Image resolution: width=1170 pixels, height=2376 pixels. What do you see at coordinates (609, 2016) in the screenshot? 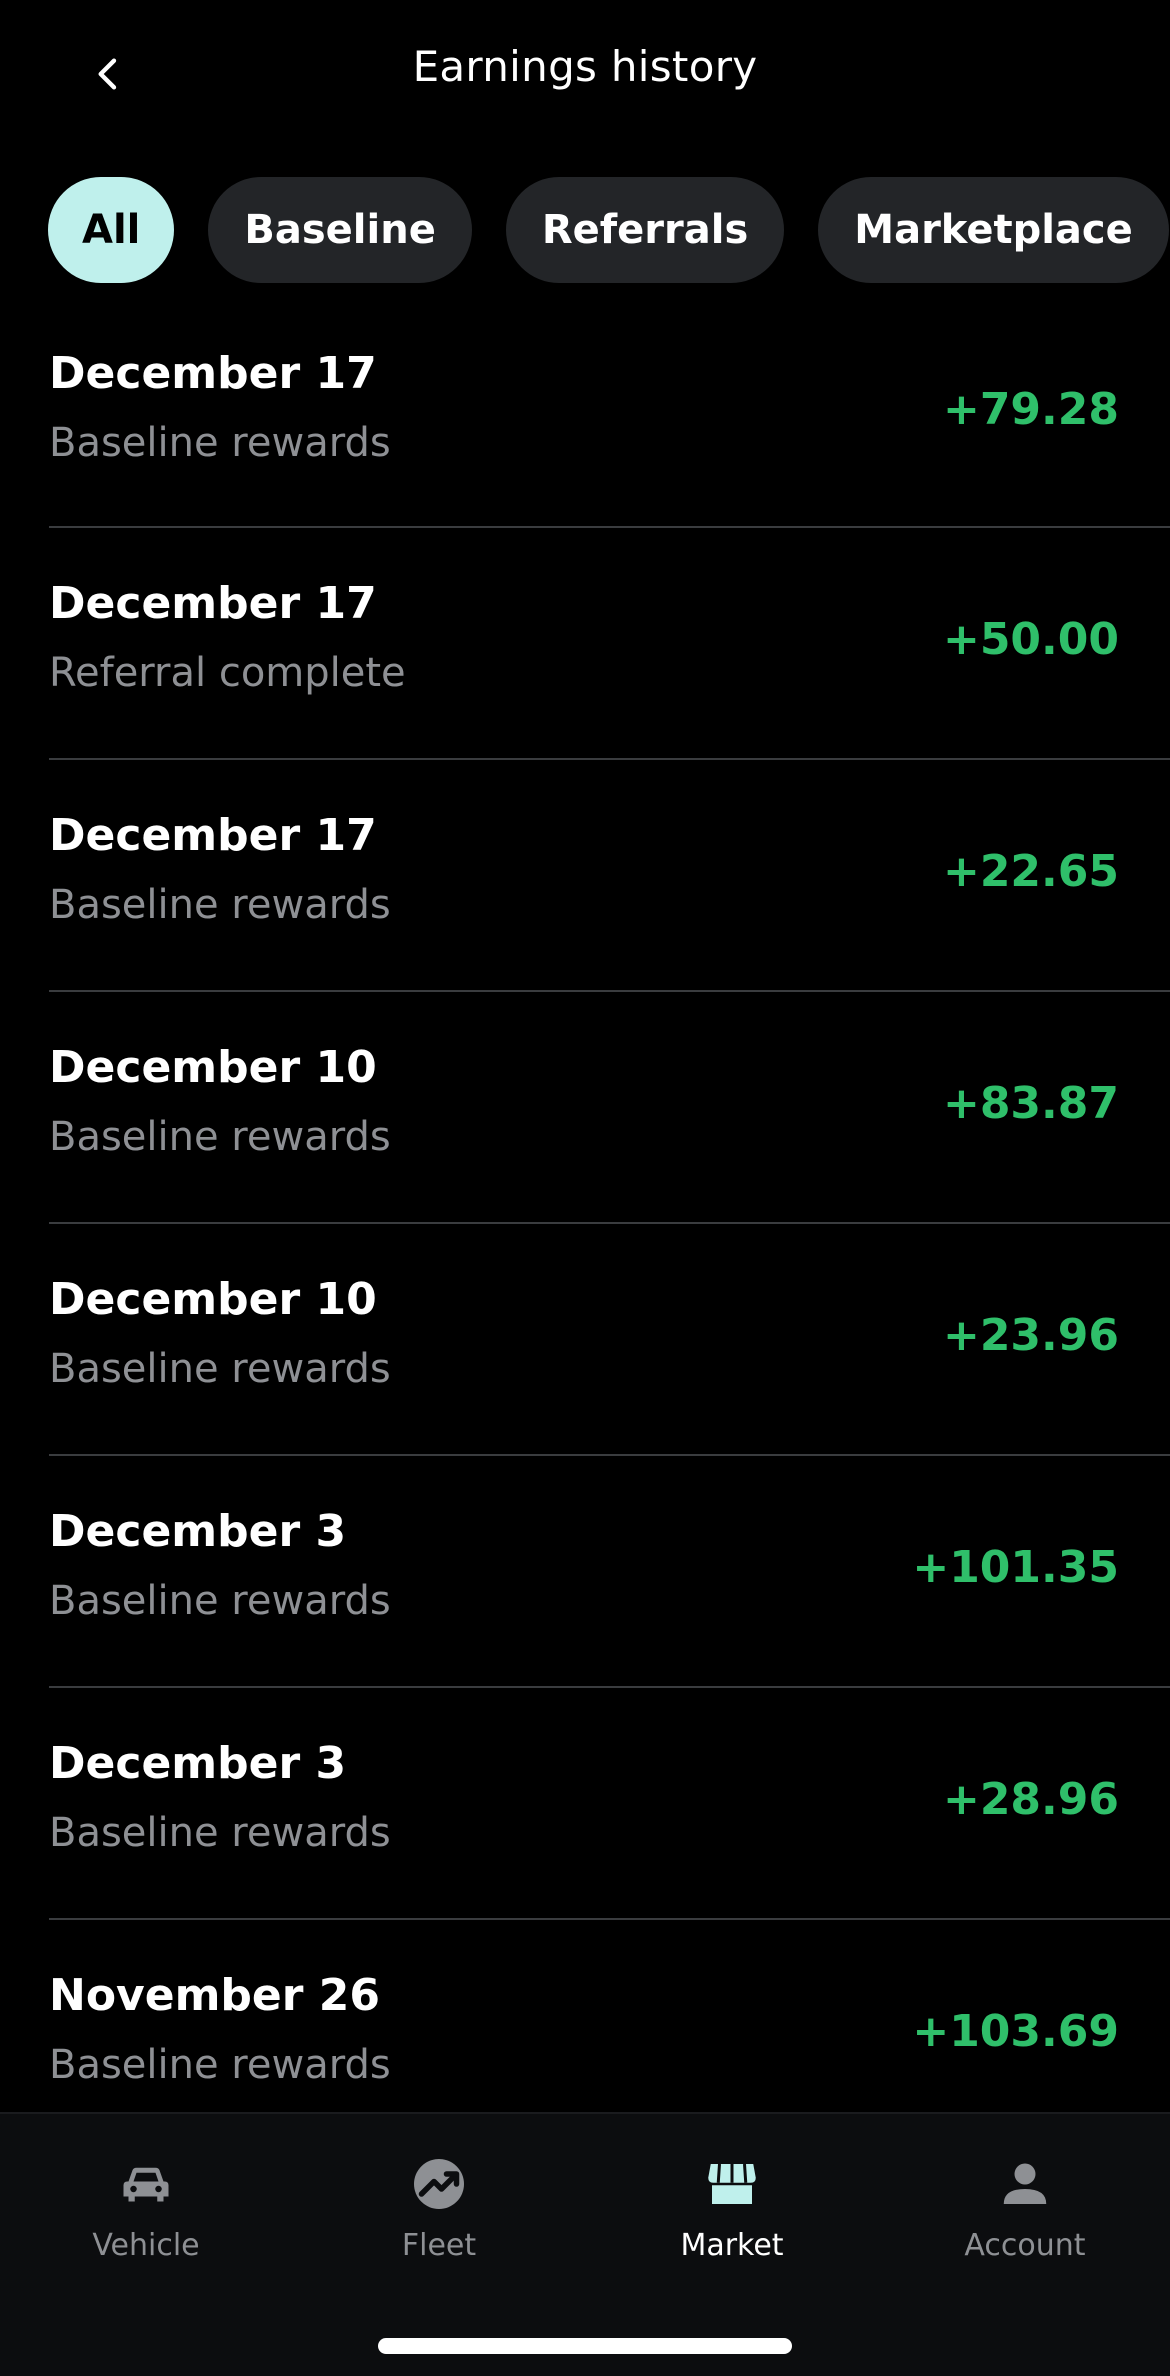
I see `earnings-row: November 26 Baseline rewards +103.69` at bounding box center [609, 2016].